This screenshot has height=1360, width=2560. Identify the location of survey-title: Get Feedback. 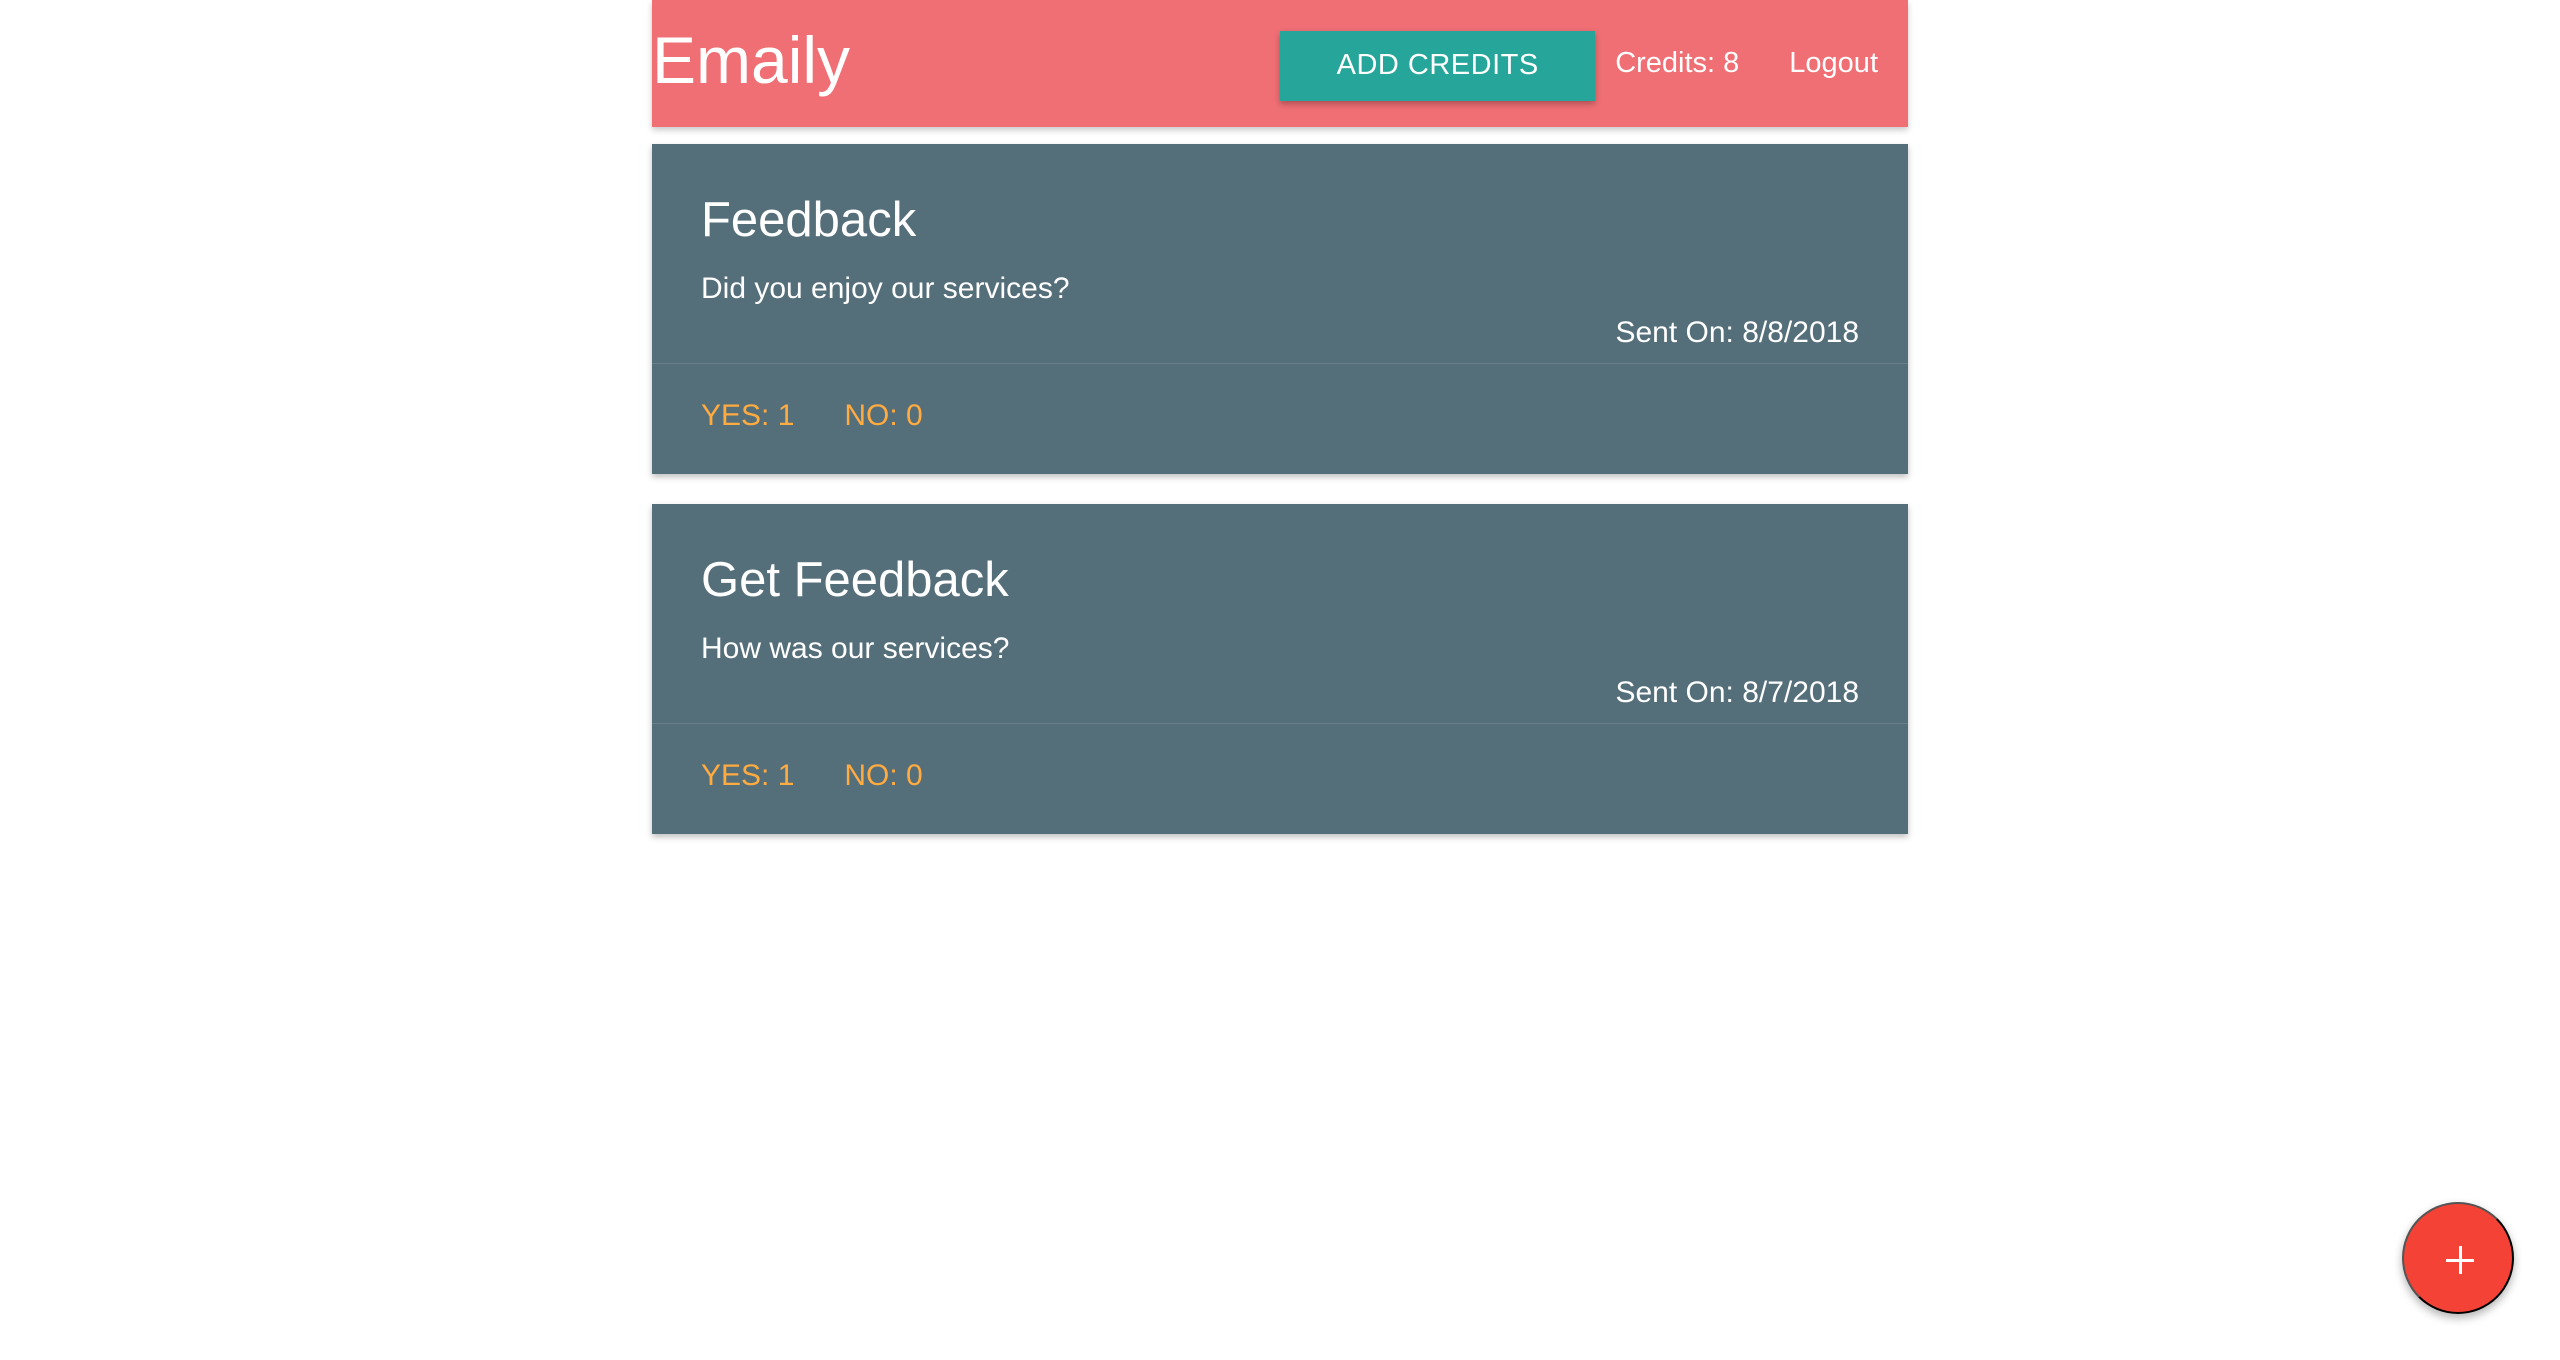
(855, 580).